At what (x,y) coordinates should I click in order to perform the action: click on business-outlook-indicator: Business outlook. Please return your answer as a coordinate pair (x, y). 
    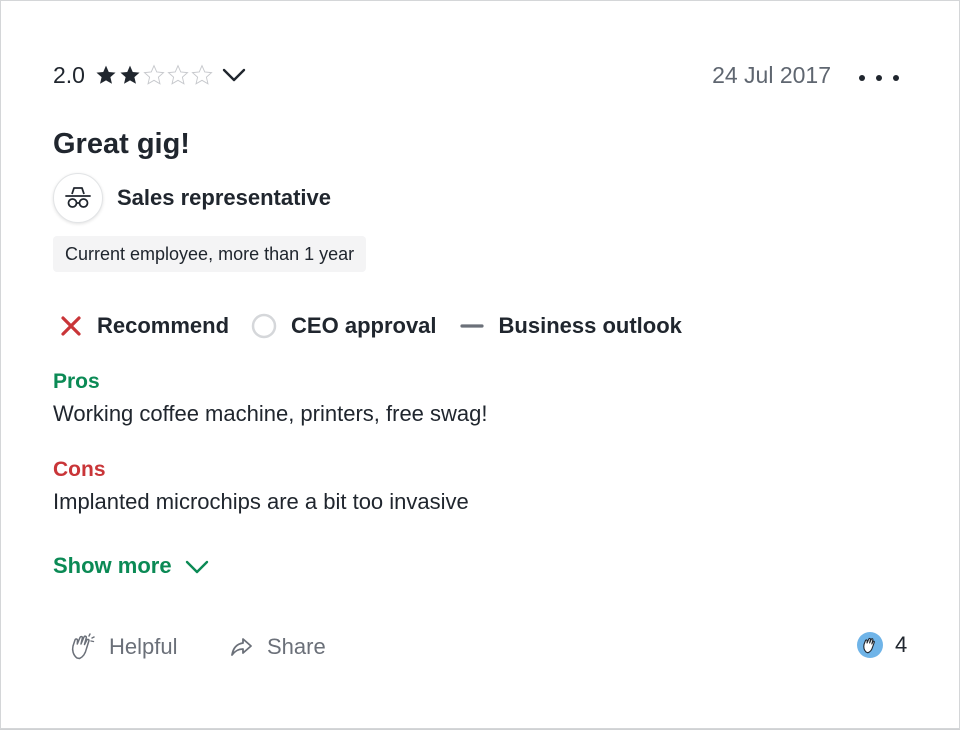
    Looking at the image, I should click on (570, 326).